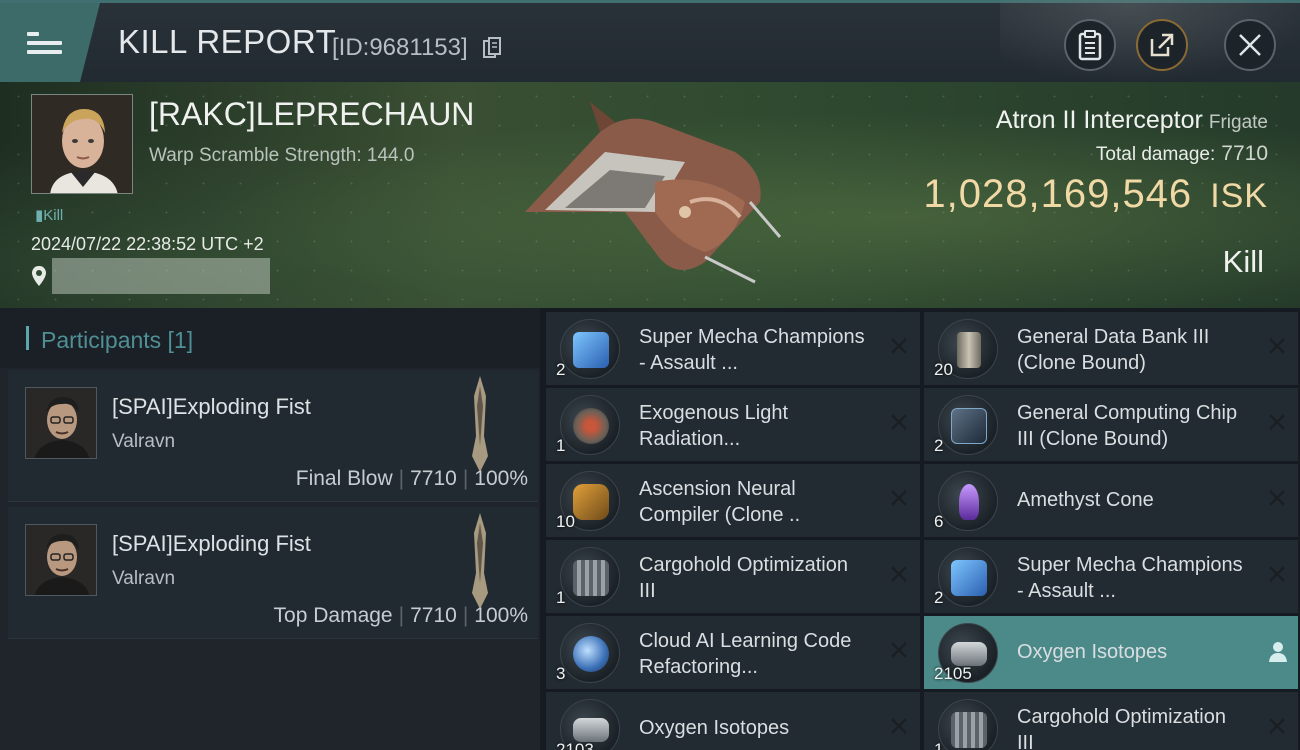  Describe the element at coordinates (147, 244) in the screenshot. I see `kill-timestamp: 2024/07/22 22:38:52 UTC +2` at that location.